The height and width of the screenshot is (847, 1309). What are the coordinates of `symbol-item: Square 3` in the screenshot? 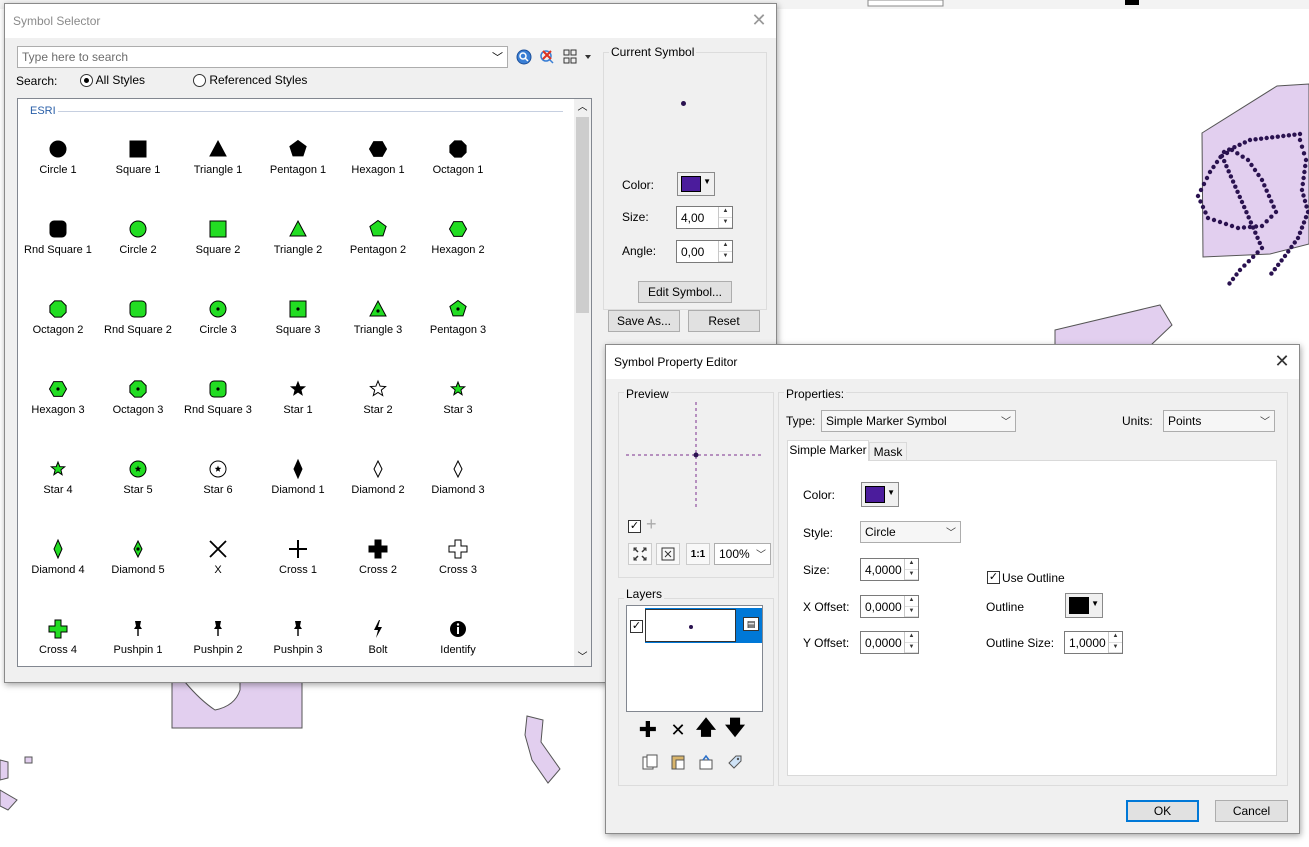 It's located at (298, 321).